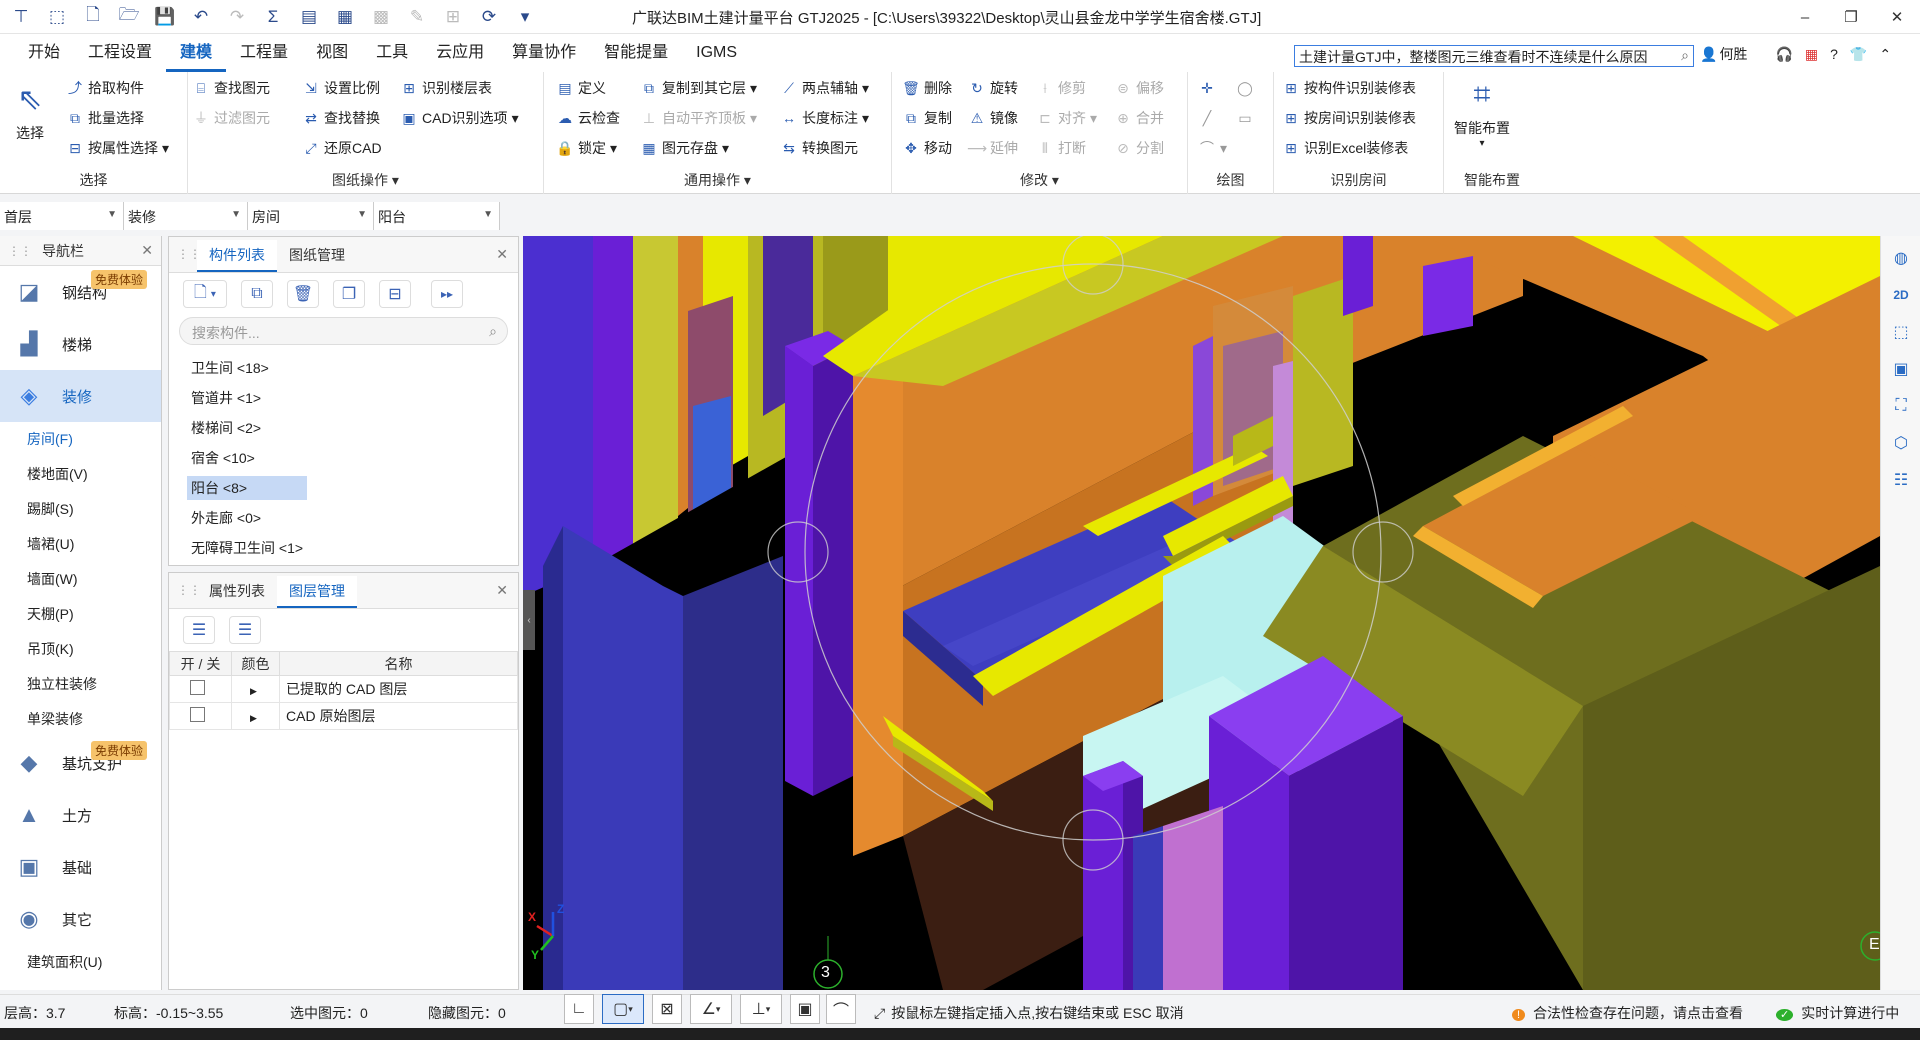 This screenshot has width=1920, height=1040. Describe the element at coordinates (993, 118) in the screenshot. I see `mirror-button: ⚠ 镜像` at that location.